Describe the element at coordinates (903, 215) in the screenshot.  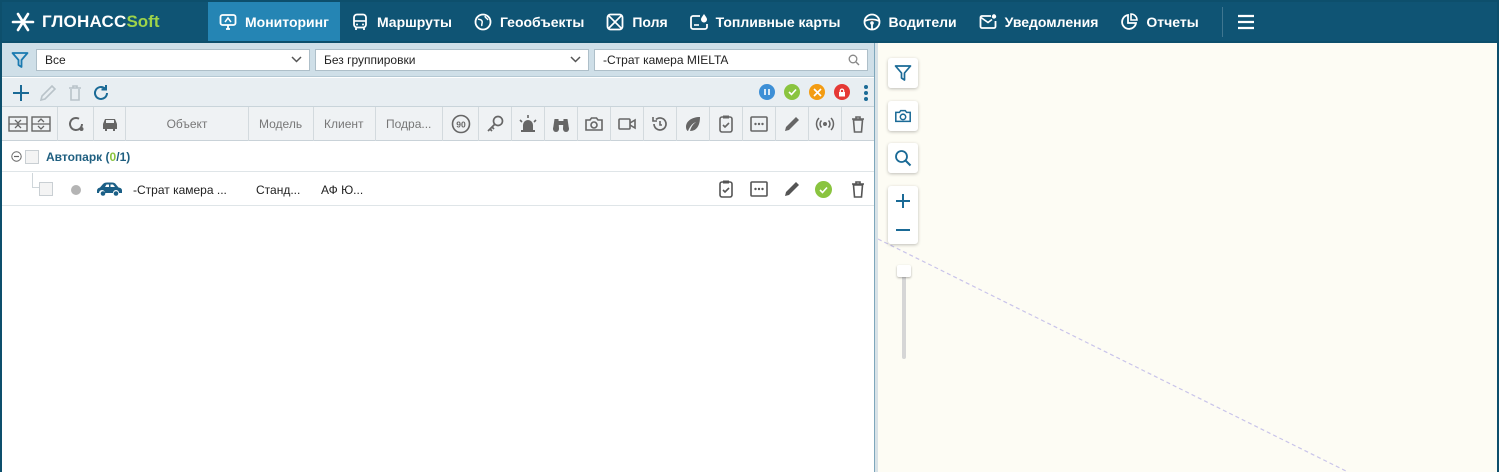
I see `zoom-control` at that location.